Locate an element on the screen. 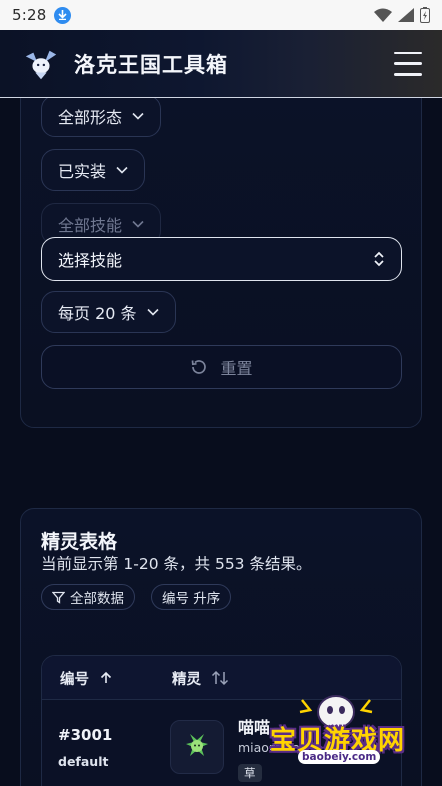 Image resolution: width=442 pixels, height=786 pixels. app-header: 洛克王国工具箱 is located at coordinates (221, 64).